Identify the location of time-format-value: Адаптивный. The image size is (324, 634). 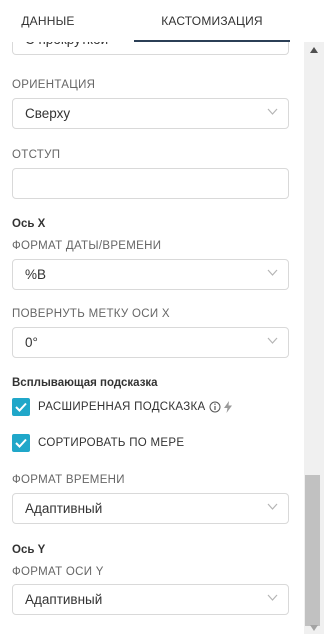
(64, 508).